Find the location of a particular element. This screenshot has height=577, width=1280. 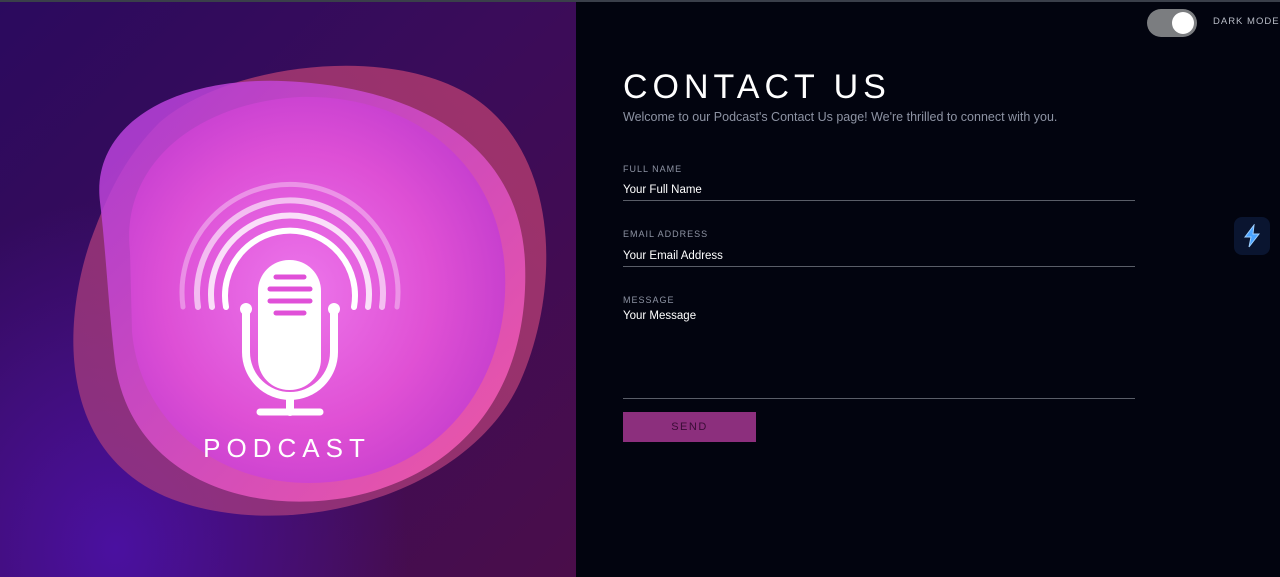

send-button: SEND is located at coordinates (689, 427).